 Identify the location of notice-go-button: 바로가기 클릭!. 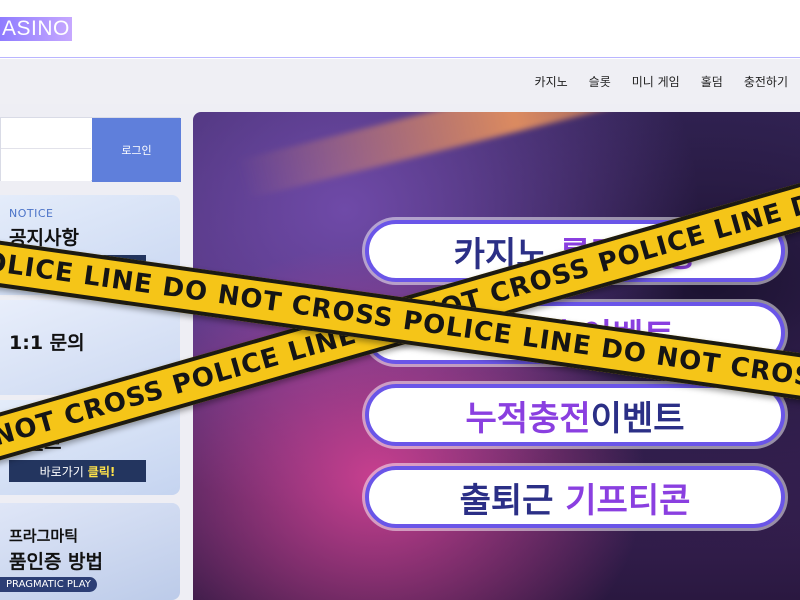
(77, 266).